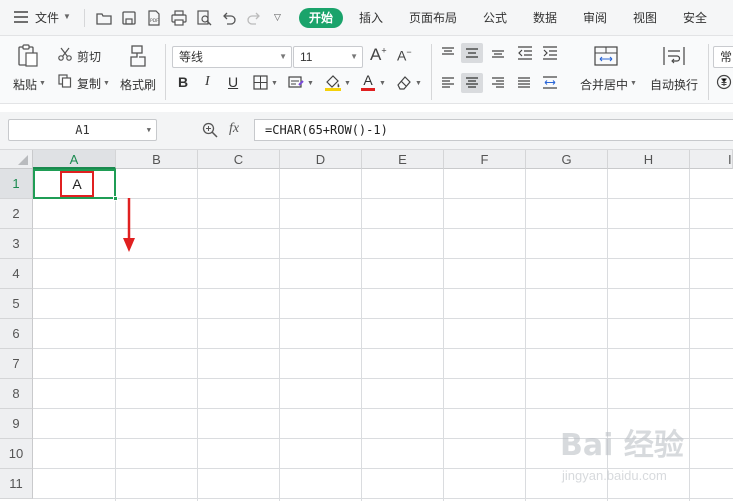 The height and width of the screenshot is (501, 733). I want to click on align-top-icon, so click(448, 53).